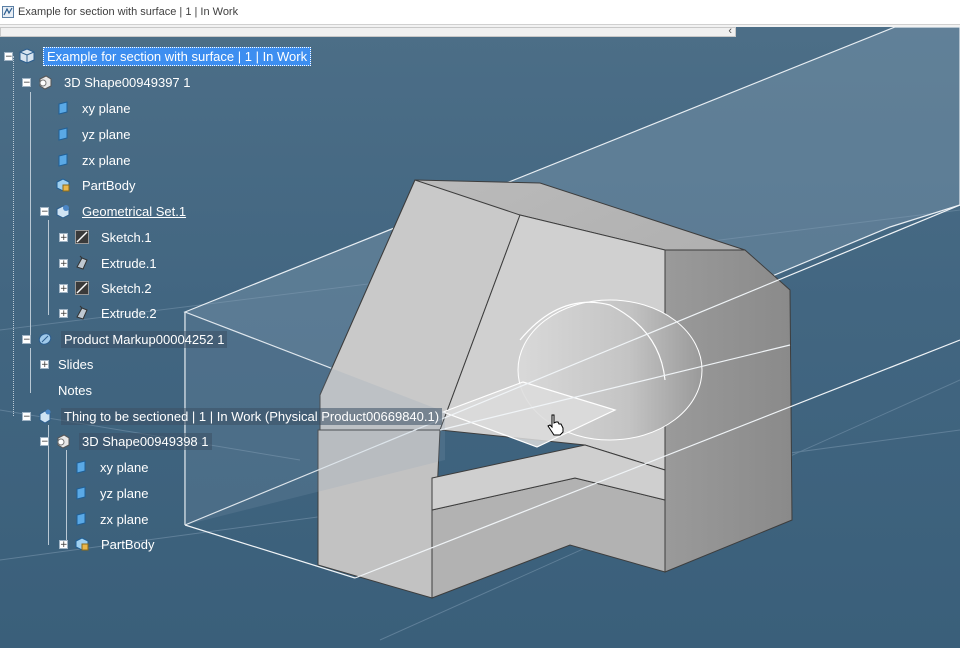  Describe the element at coordinates (126, 288) in the screenshot. I see `tree-label-sketch: Sketch.2` at that location.